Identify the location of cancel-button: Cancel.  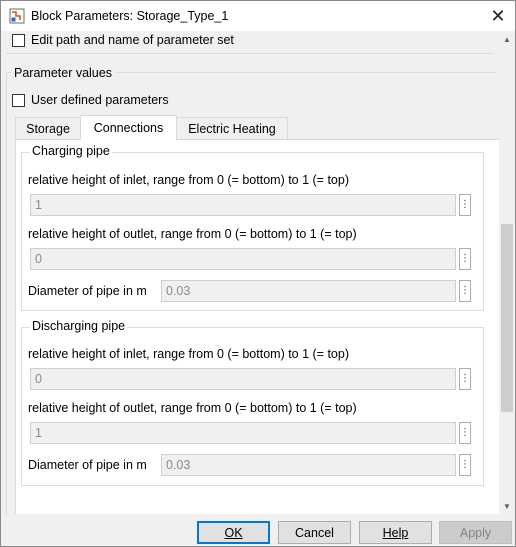
(314, 532).